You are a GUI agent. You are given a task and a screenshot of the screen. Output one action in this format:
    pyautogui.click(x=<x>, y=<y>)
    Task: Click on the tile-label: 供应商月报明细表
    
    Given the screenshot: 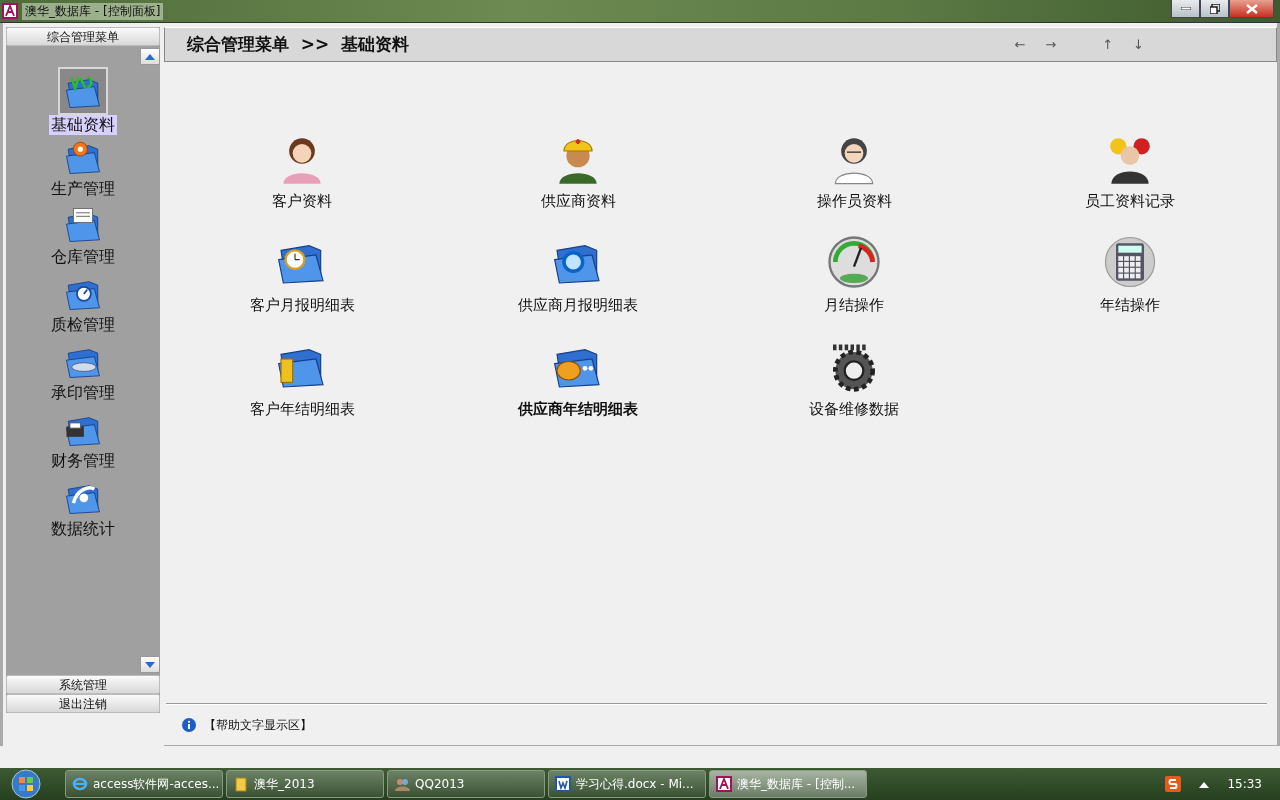 What is the action you would take?
    pyautogui.click(x=578, y=305)
    